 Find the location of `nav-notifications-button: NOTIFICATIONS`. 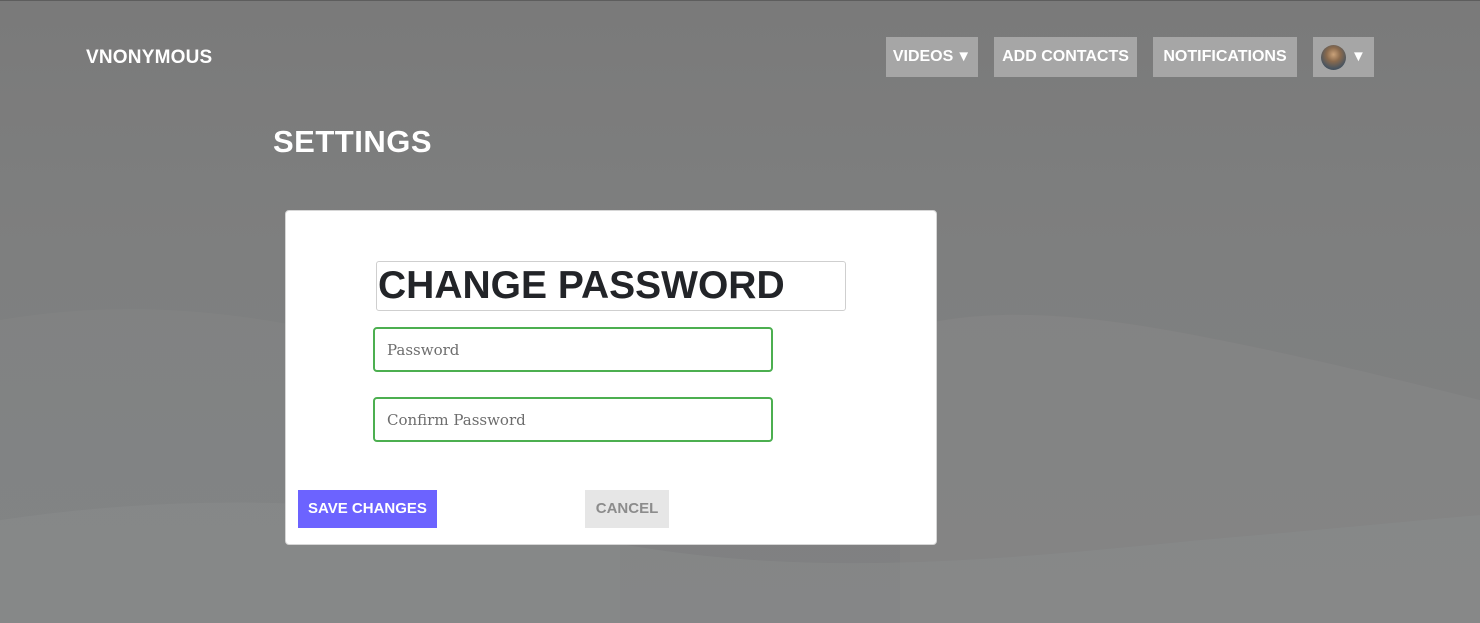

nav-notifications-button: NOTIFICATIONS is located at coordinates (1225, 57).